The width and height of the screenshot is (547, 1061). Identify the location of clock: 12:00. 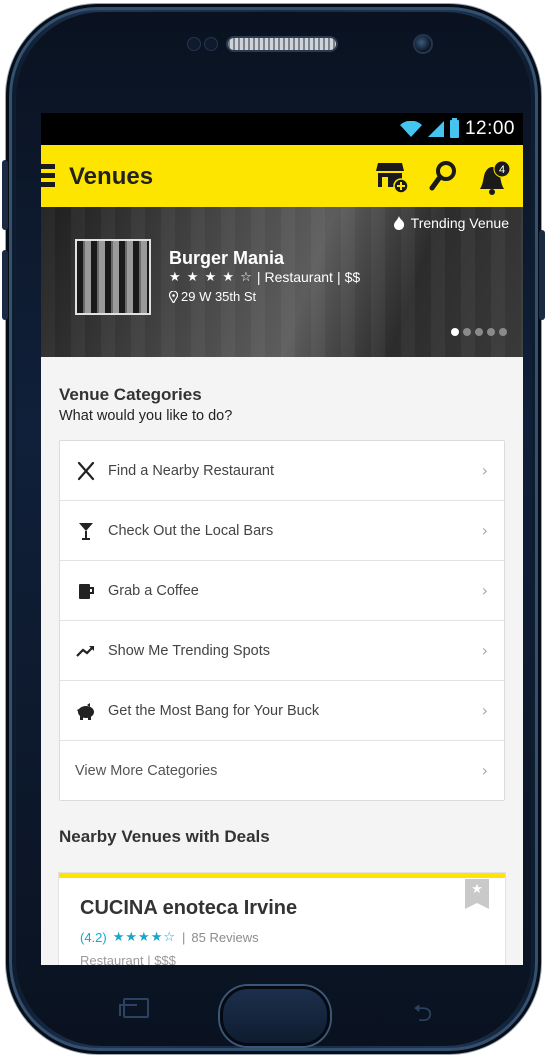
(489, 128).